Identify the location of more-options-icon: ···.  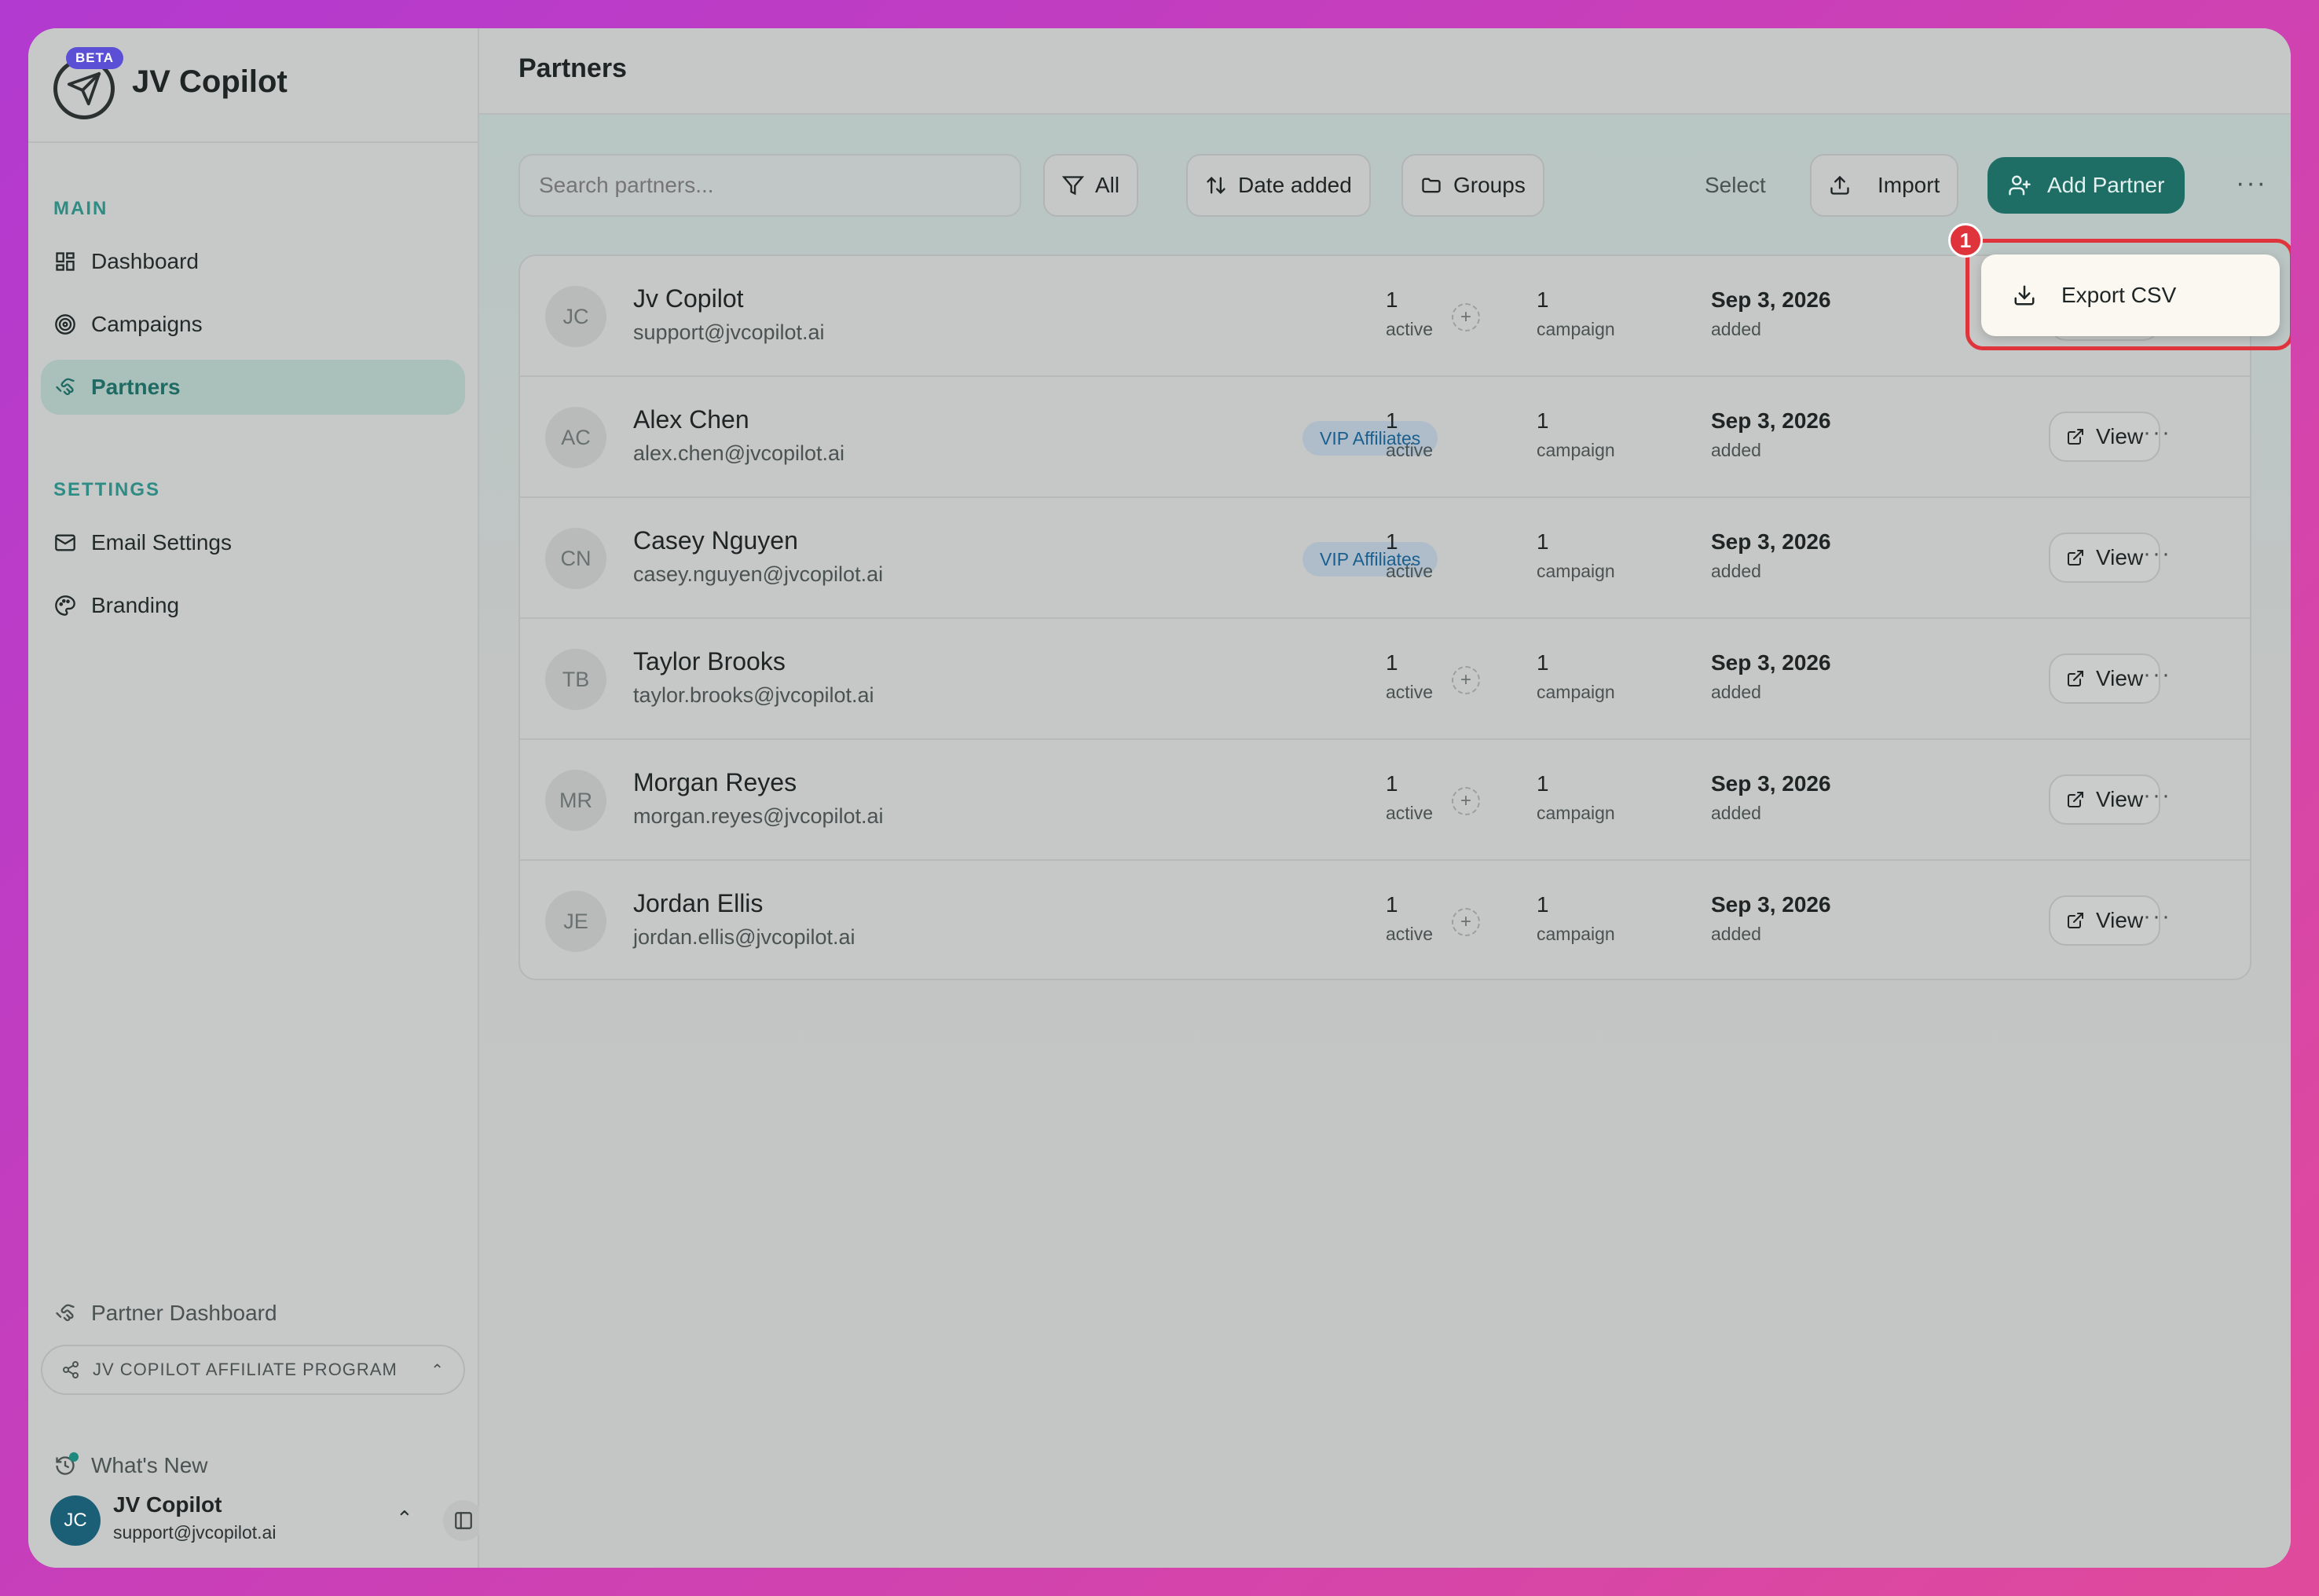
(2251, 183).